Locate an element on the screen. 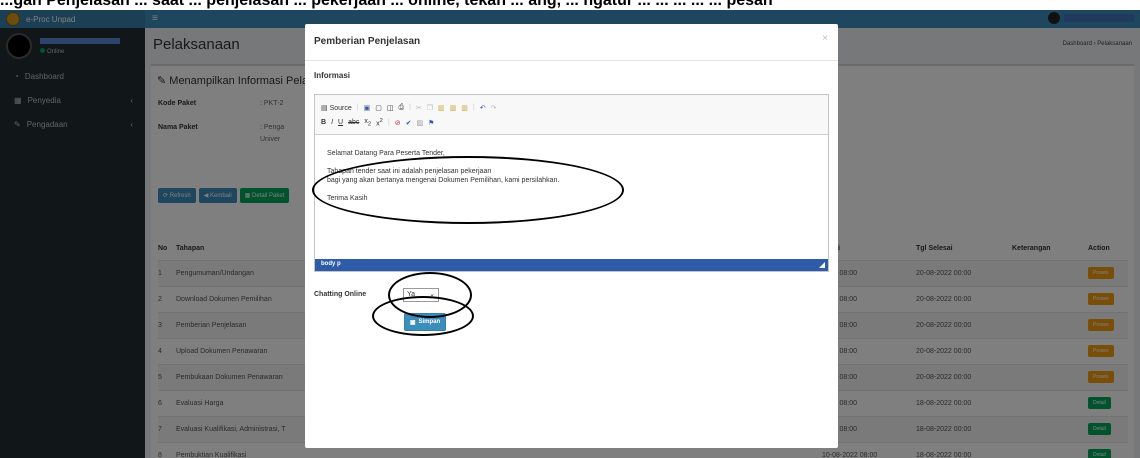  cut-icon: ✂ is located at coordinates (419, 108).